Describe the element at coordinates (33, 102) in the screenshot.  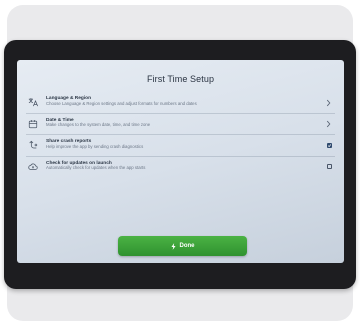
I see `translate-icon` at that location.